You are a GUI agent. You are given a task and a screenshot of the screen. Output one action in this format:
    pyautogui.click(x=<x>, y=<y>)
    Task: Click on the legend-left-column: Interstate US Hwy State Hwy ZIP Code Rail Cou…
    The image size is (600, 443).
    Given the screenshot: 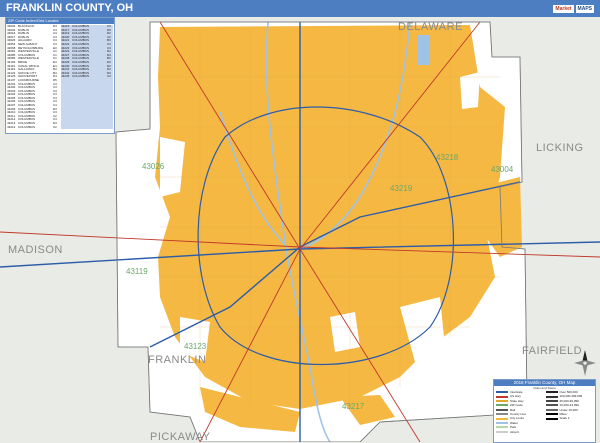 What is the action you would take?
    pyautogui.click(x=520, y=412)
    